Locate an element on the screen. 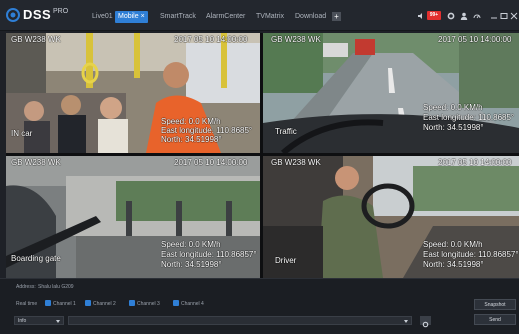 The height and width of the screenshot is (334, 519). channel-name: Boarding gate is located at coordinates (36, 258).